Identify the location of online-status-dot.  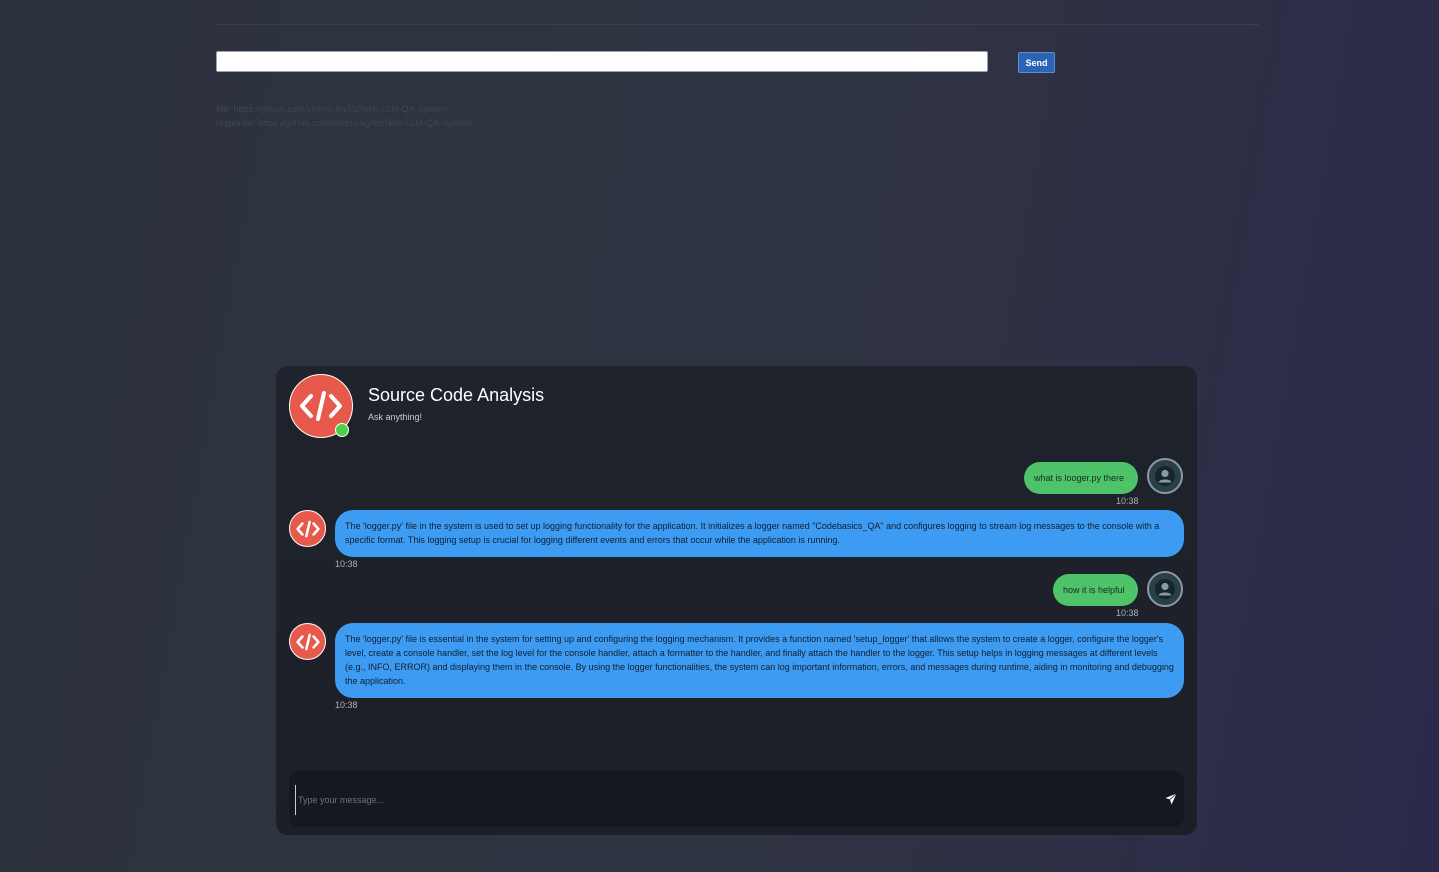
(342, 430).